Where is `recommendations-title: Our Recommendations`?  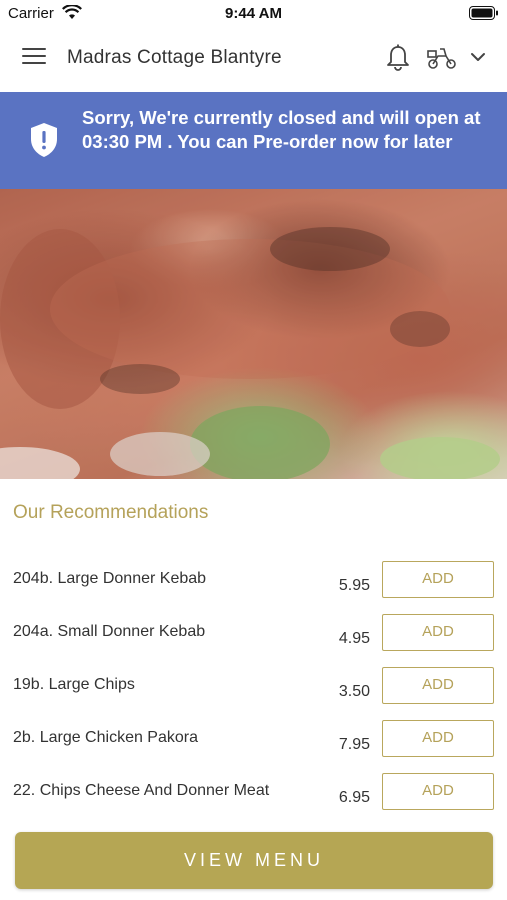
recommendations-title: Our Recommendations is located at coordinates (111, 512).